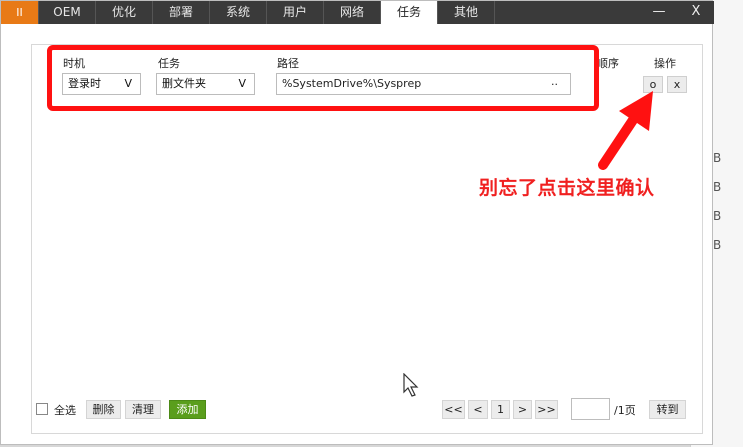 This screenshot has width=743, height=447. I want to click on add-button: 添加, so click(187, 409).